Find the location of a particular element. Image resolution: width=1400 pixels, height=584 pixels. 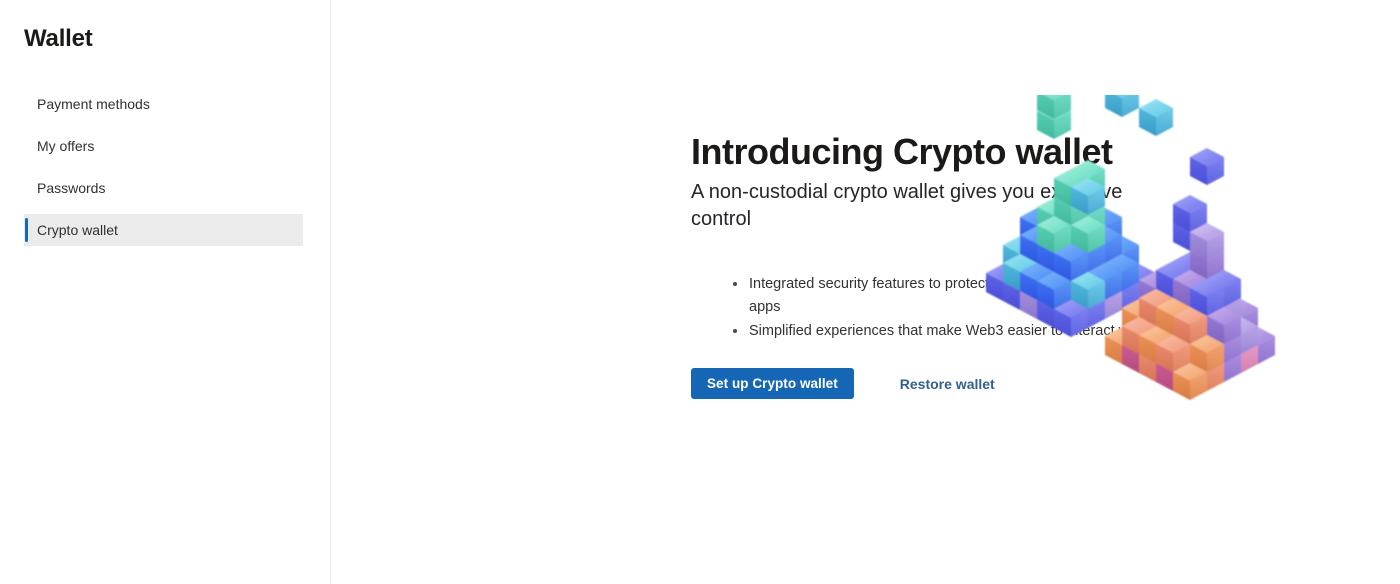

sidebar-item-label: My offers is located at coordinates (66, 146).